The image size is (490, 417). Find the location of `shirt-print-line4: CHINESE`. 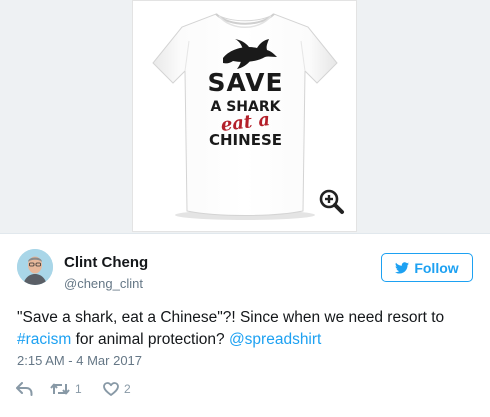

shirt-print-line4: CHINESE is located at coordinates (245, 140).